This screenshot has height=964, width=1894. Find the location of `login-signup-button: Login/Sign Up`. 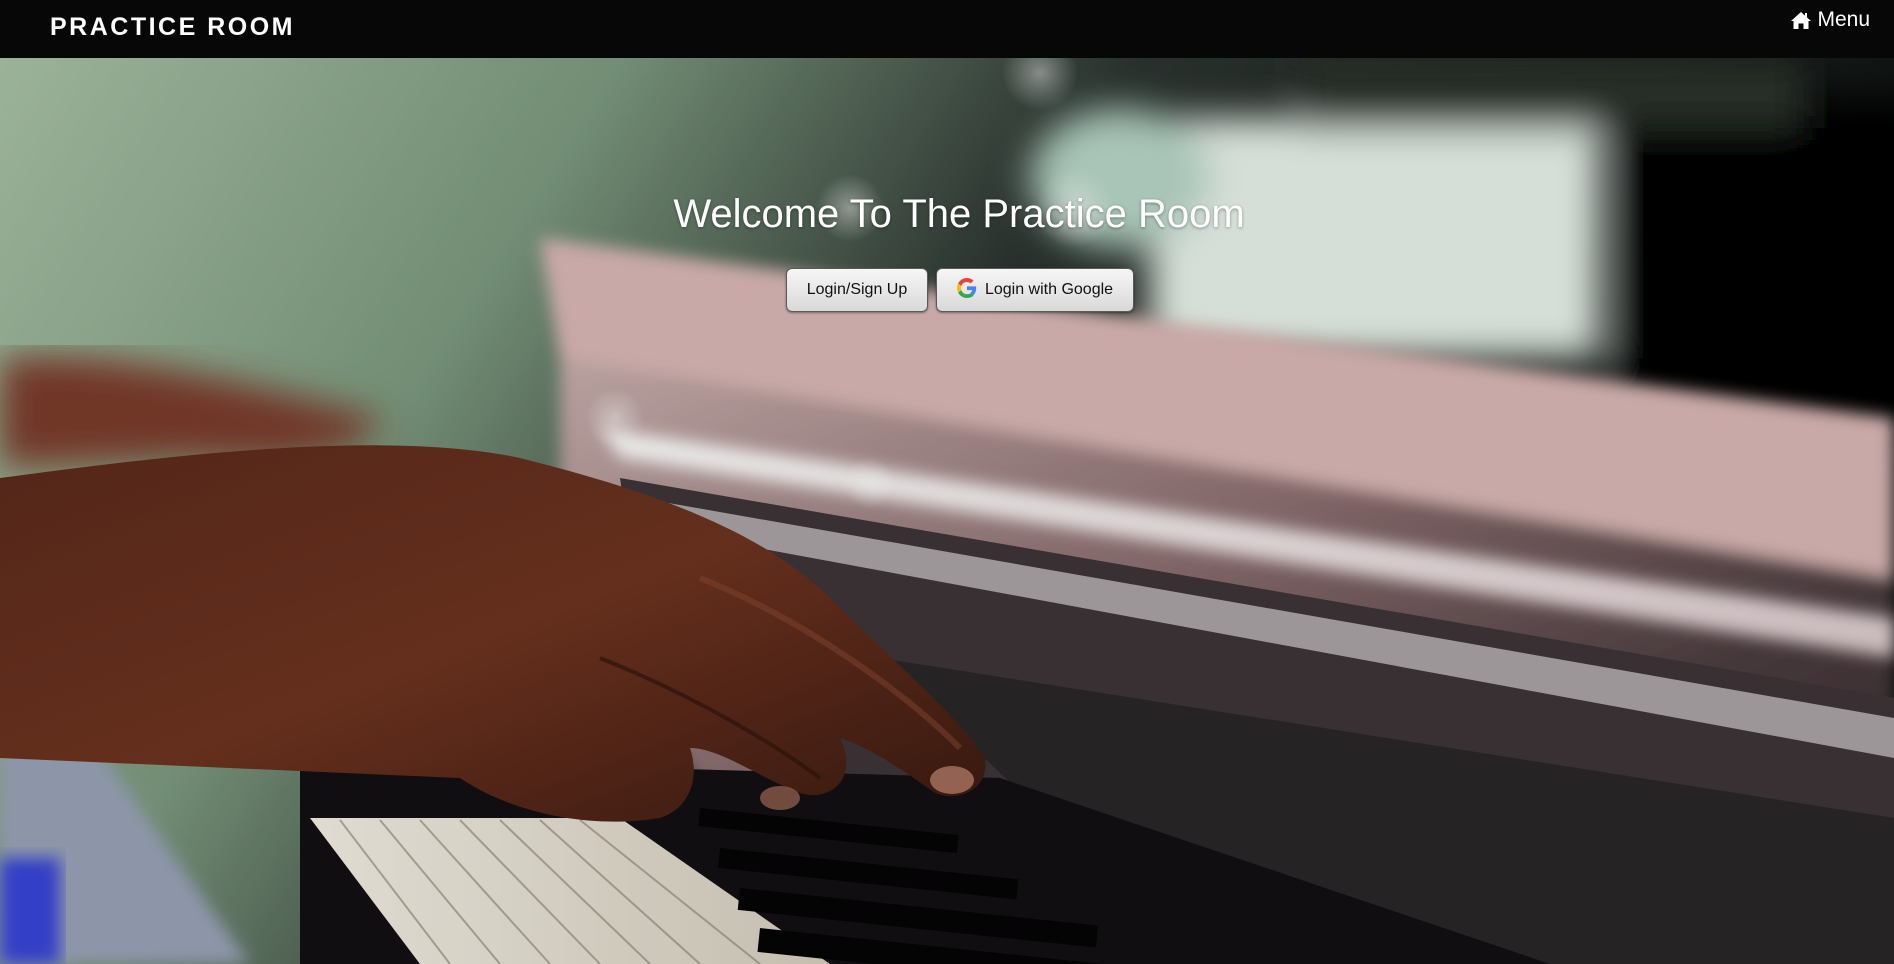

login-signup-button: Login/Sign Up is located at coordinates (857, 290).